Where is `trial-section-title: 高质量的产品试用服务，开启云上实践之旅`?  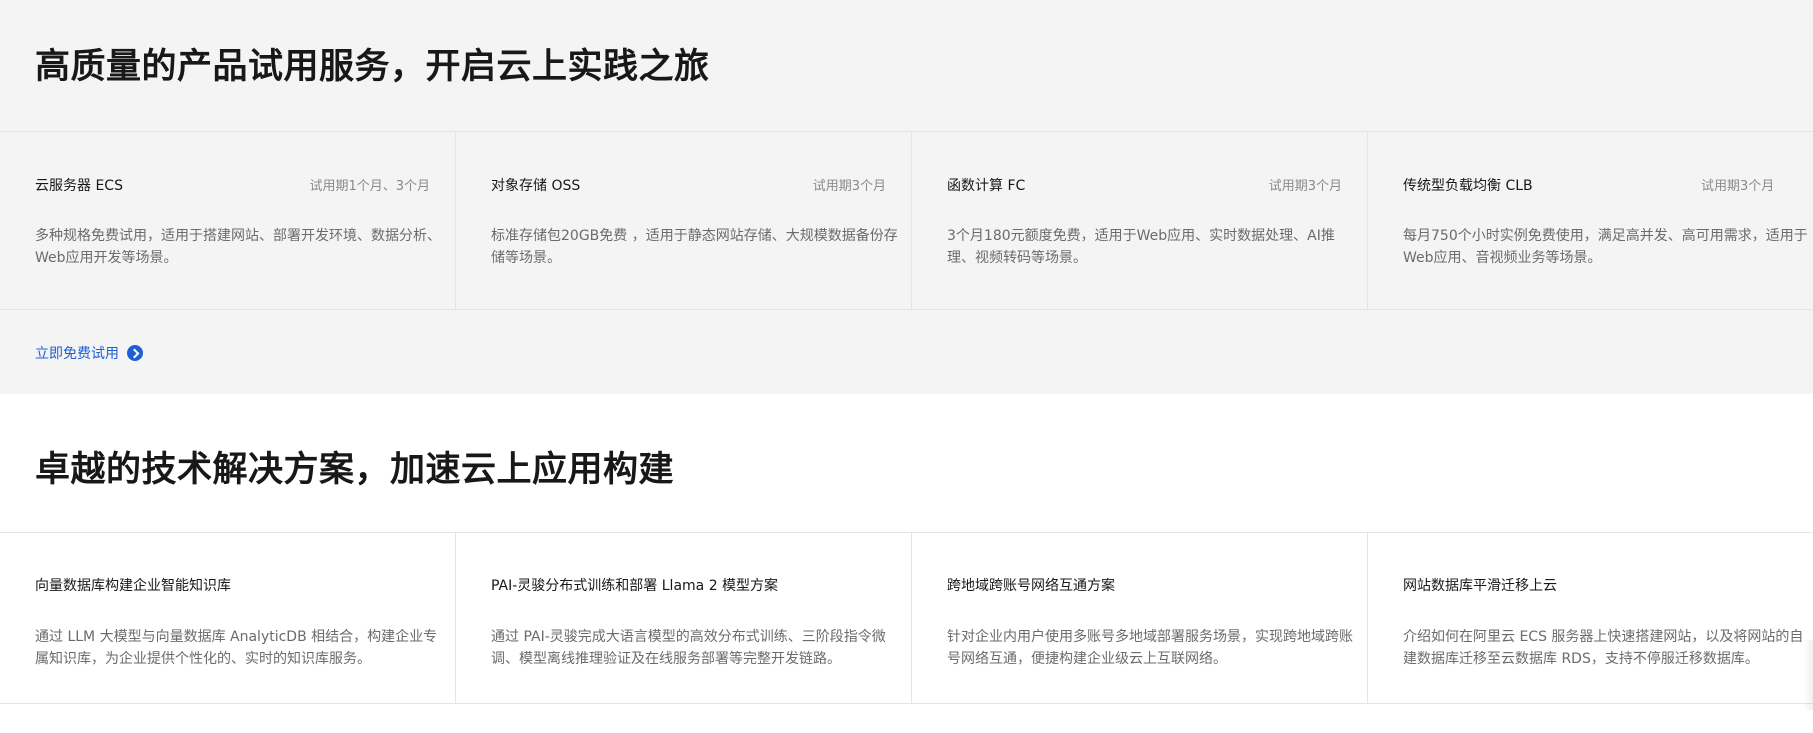
trial-section-title: 高质量的产品试用服务，开启云上实践之旅 is located at coordinates (372, 67).